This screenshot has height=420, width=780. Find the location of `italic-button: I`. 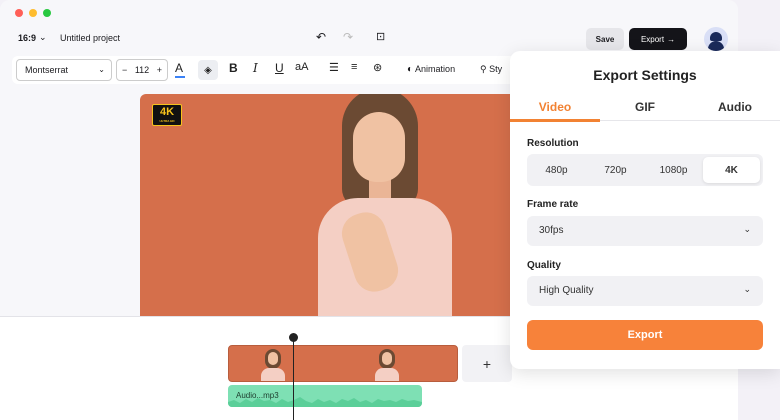

italic-button: I is located at coordinates (255, 68).